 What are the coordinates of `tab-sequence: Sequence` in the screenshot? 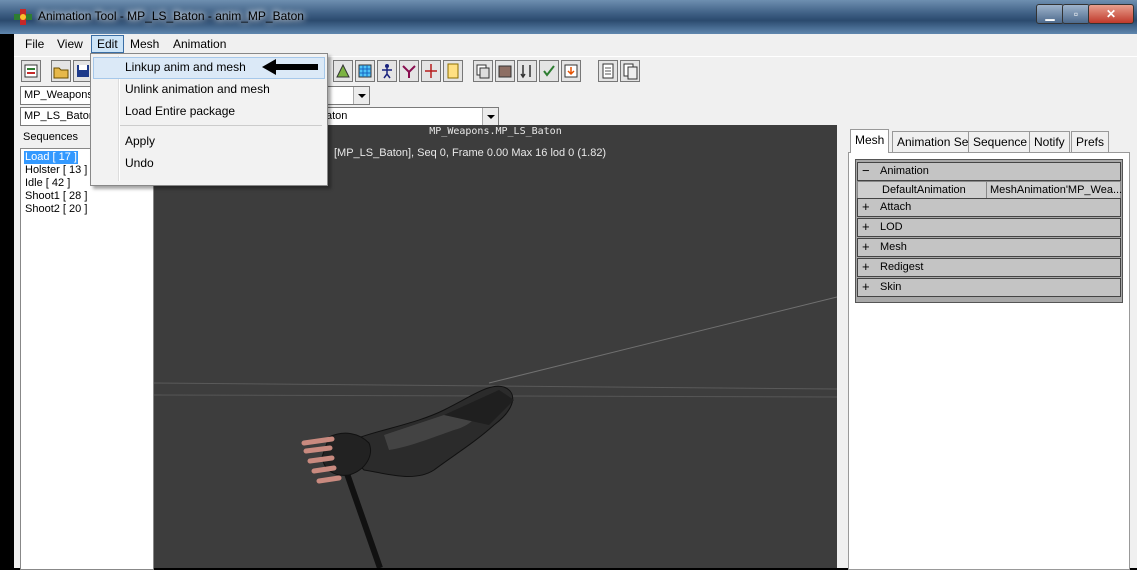 It's located at (1000, 141).